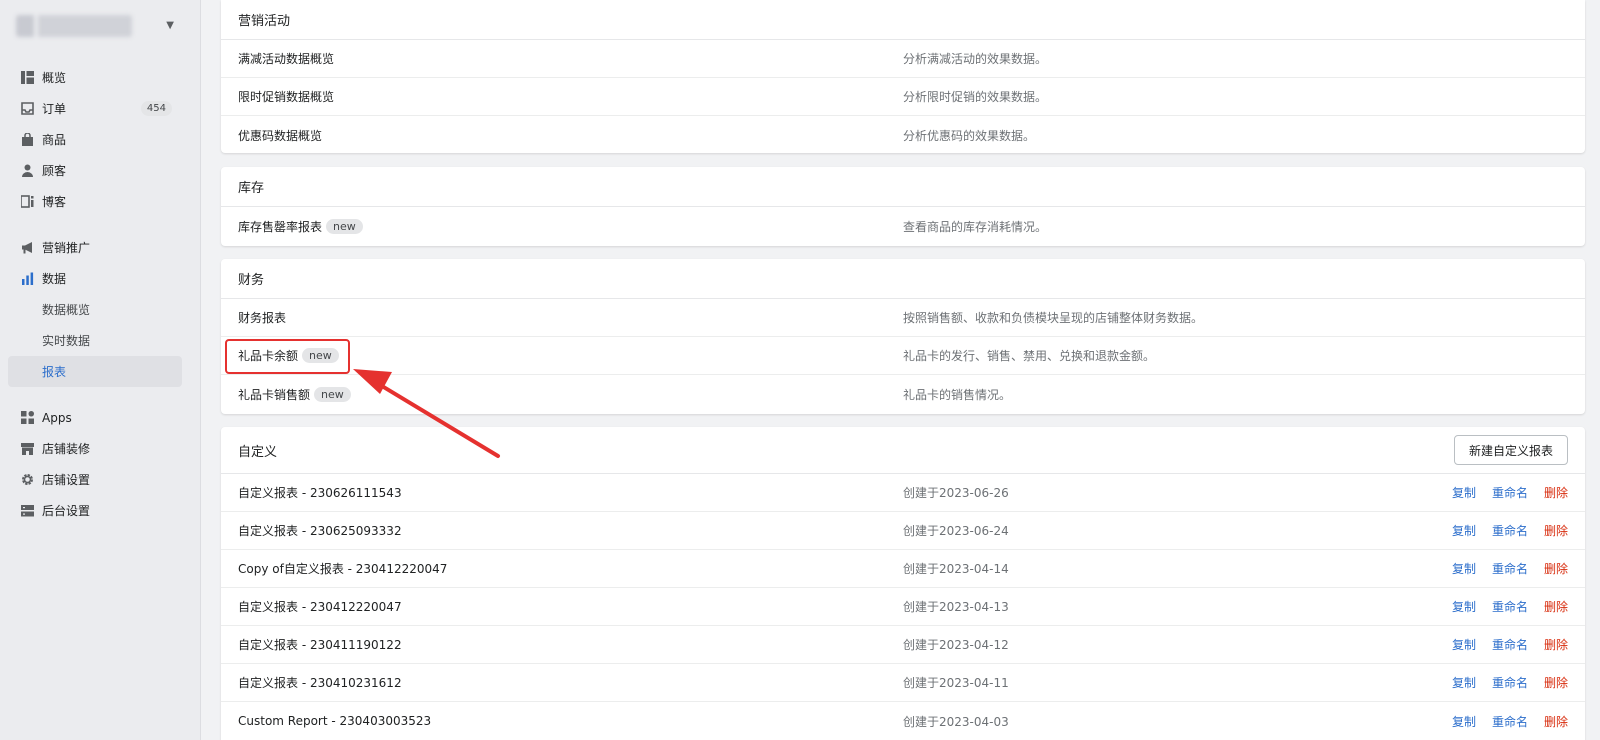  What do you see at coordinates (1510, 450) in the screenshot?
I see `new-custom-report-button: 新建自定义报表` at bounding box center [1510, 450].